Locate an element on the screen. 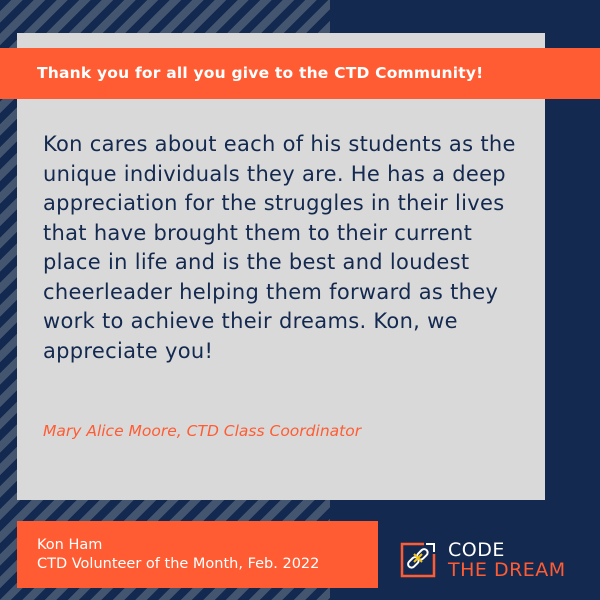 The image size is (600, 600). chain-link-icon is located at coordinates (418, 560).